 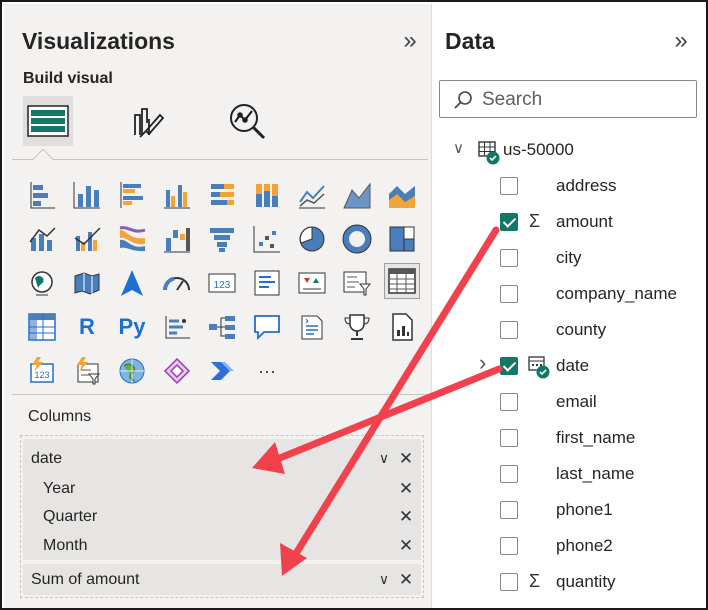 What do you see at coordinates (132, 371) in the screenshot?
I see `arcgis-map-icon` at bounding box center [132, 371].